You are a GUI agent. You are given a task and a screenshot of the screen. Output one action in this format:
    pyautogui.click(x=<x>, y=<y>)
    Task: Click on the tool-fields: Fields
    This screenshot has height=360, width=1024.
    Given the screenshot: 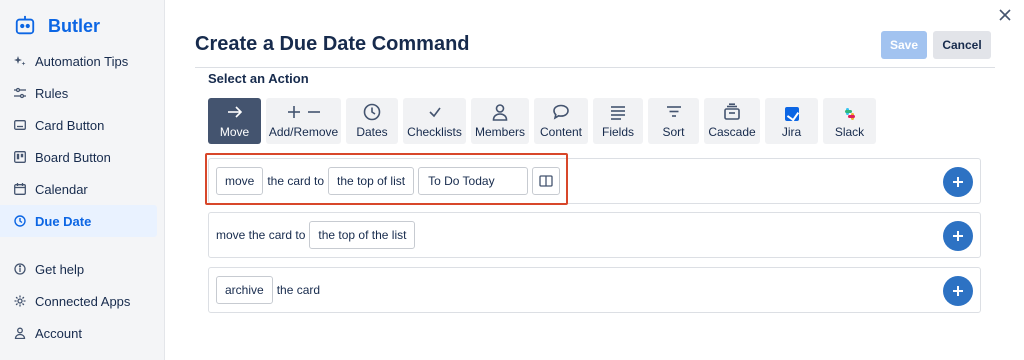 What is the action you would take?
    pyautogui.click(x=618, y=121)
    